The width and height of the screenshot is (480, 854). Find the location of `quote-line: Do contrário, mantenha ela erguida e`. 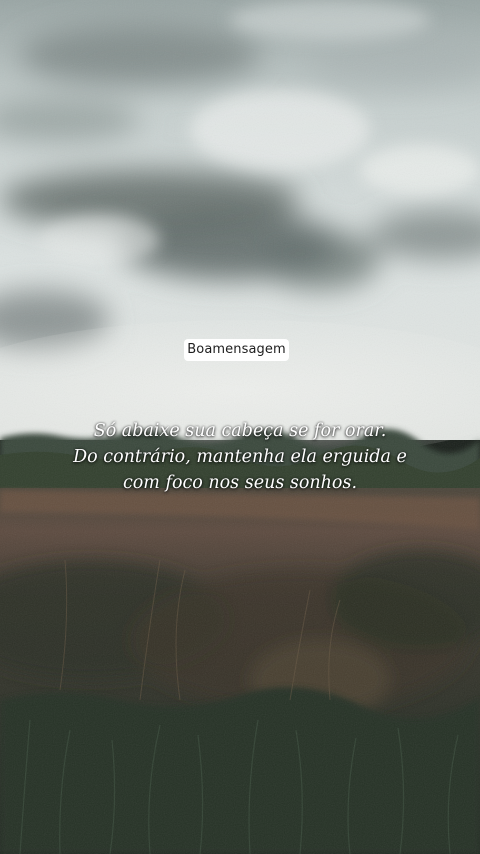

quote-line: Do contrário, mantenha ela erguida e is located at coordinates (240, 457).